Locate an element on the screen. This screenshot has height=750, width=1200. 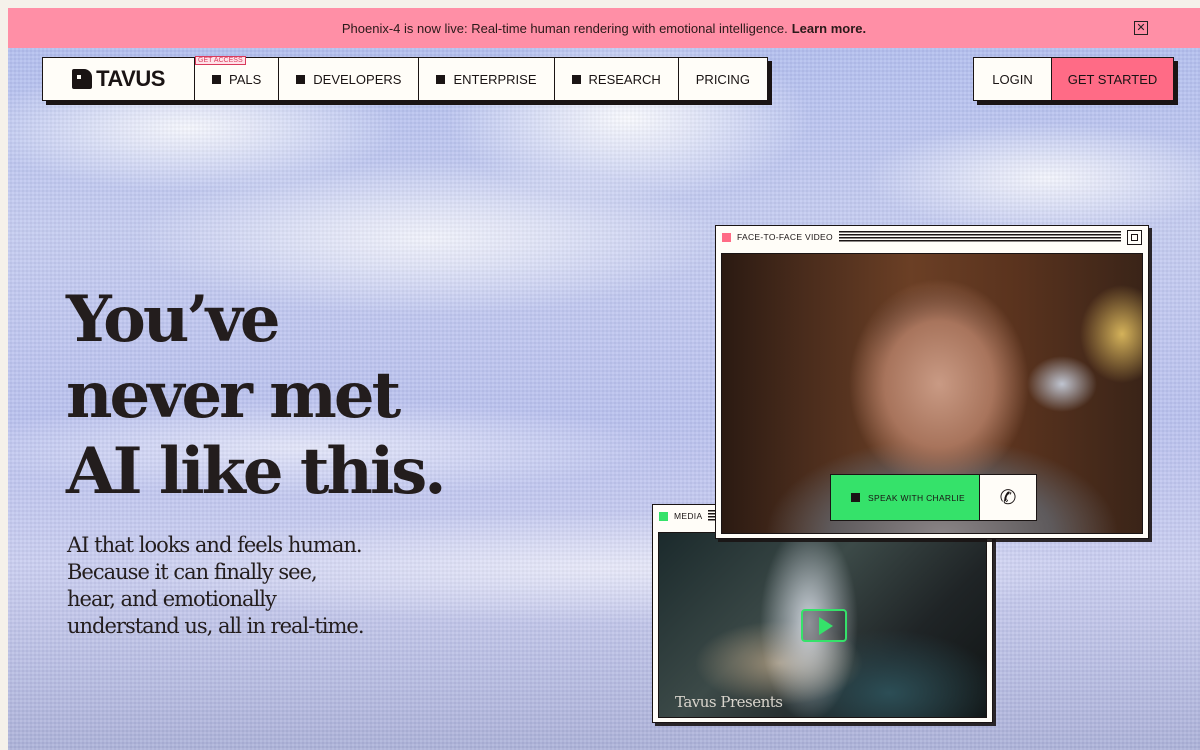
nav-item-enterprise: ENTERPRISE is located at coordinates (487, 79).